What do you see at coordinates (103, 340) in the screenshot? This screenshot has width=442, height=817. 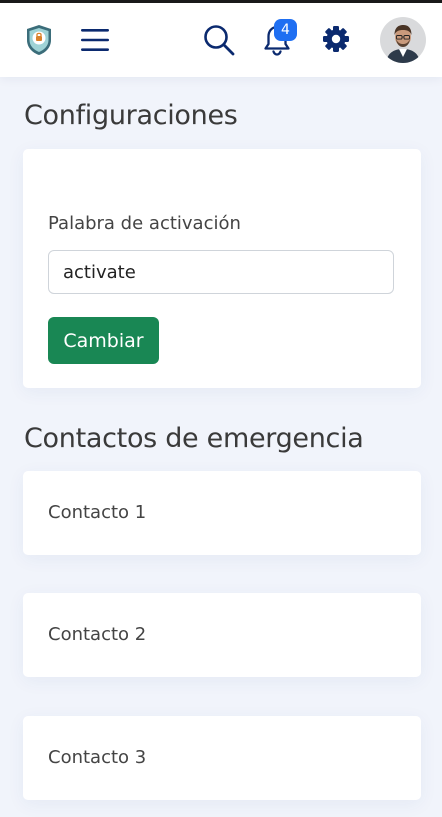 I see `change-button: Cambiar` at bounding box center [103, 340].